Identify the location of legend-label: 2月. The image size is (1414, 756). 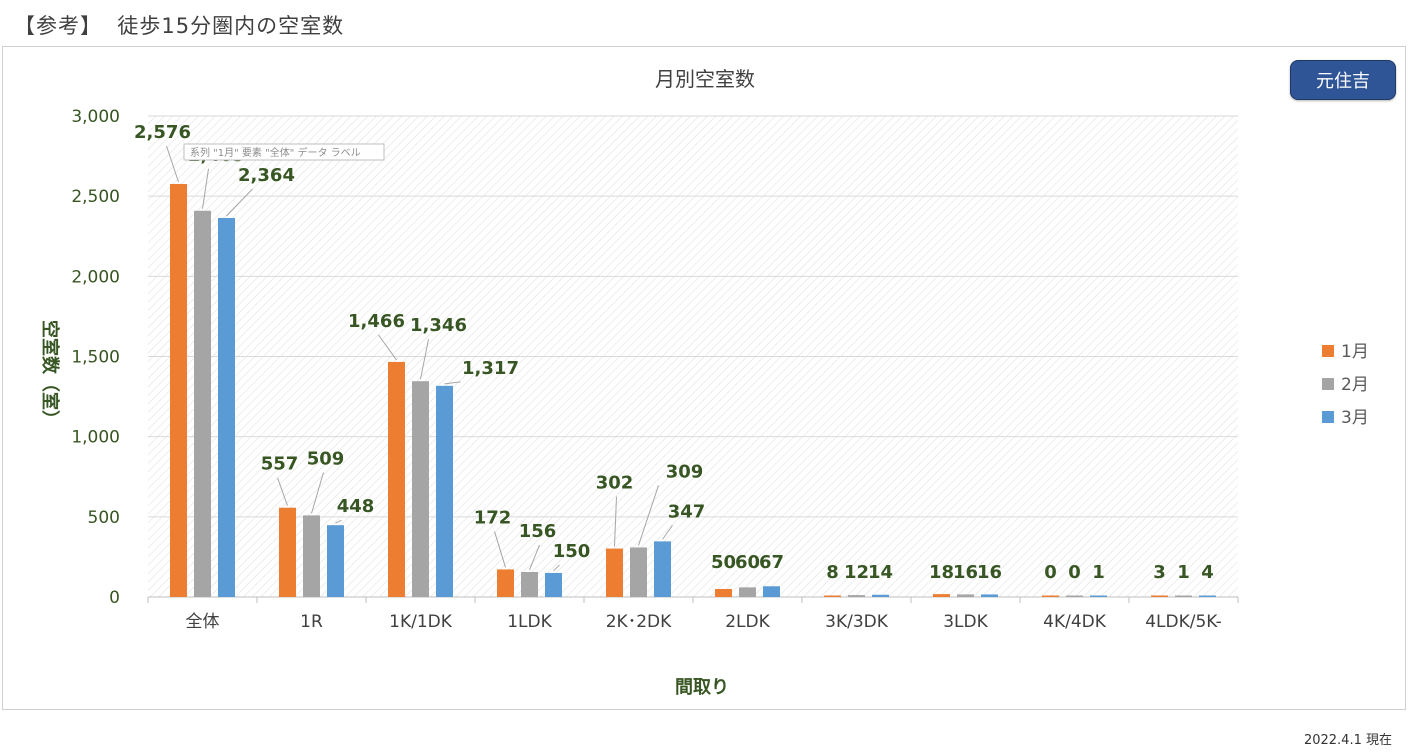
(1355, 385).